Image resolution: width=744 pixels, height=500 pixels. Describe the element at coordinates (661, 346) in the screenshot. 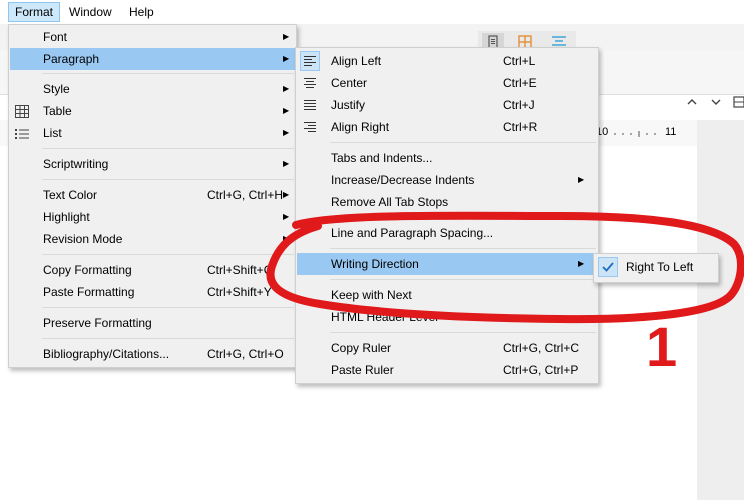

I see `annotation-number: 1` at that location.